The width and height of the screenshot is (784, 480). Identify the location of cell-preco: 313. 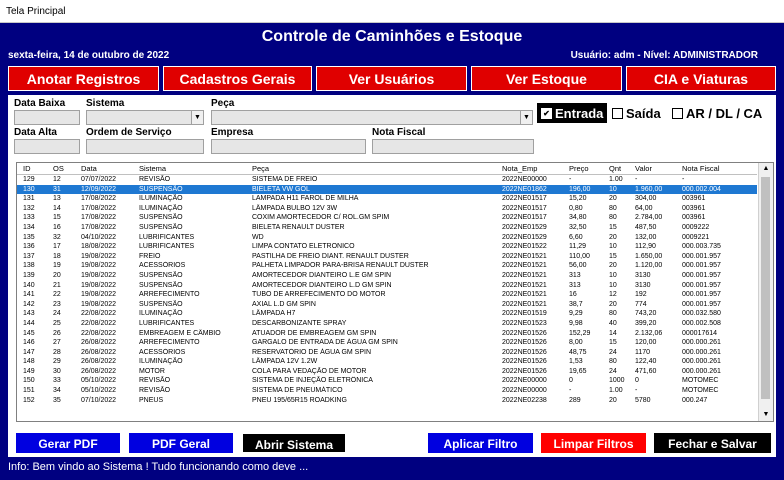
(575, 275).